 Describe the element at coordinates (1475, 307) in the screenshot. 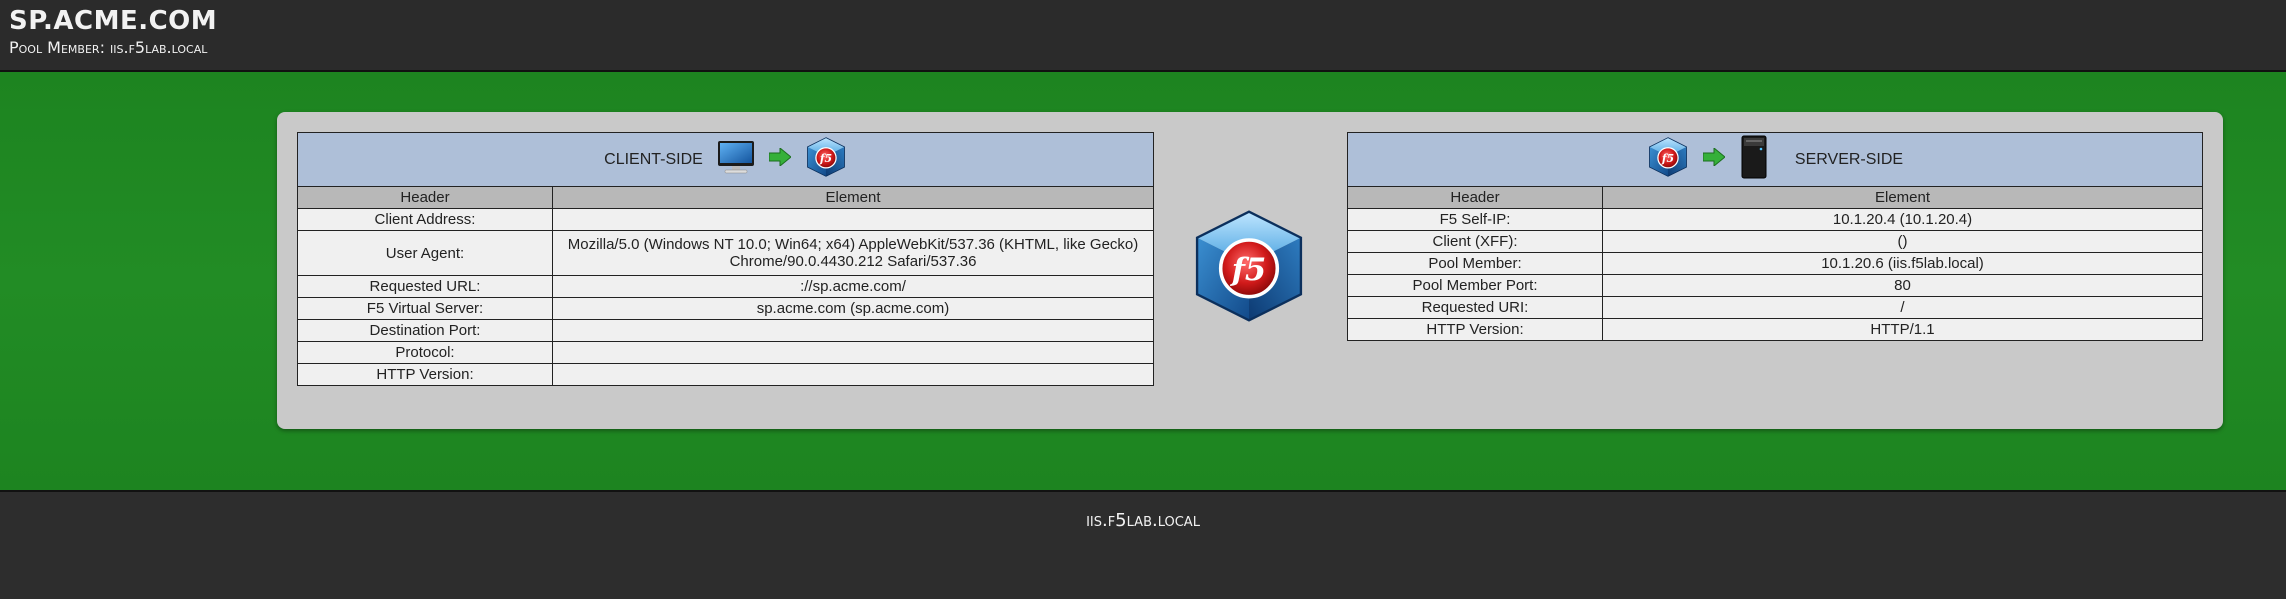

I see `row-header: Requested URI:` at that location.